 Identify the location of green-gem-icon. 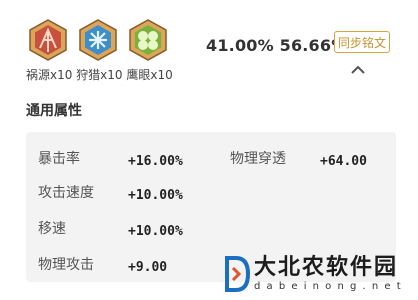
(148, 40).